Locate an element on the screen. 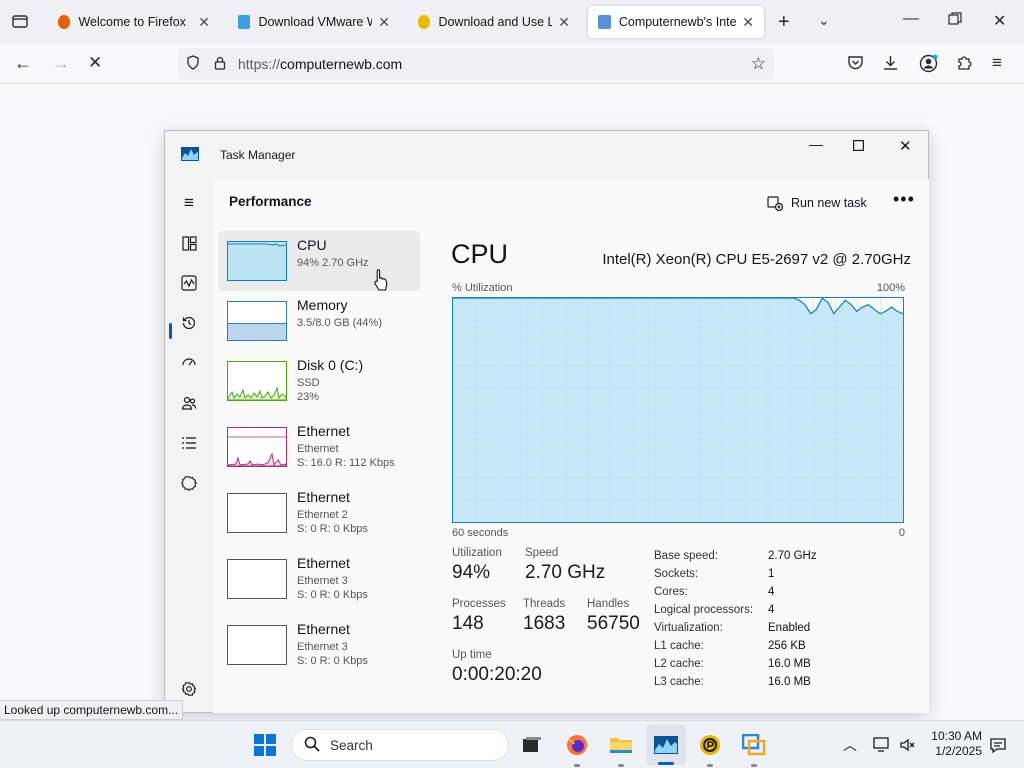 The width and height of the screenshot is (1024, 768). perf-item-subtitle: Ethernet 3 is located at coordinates (322, 581).